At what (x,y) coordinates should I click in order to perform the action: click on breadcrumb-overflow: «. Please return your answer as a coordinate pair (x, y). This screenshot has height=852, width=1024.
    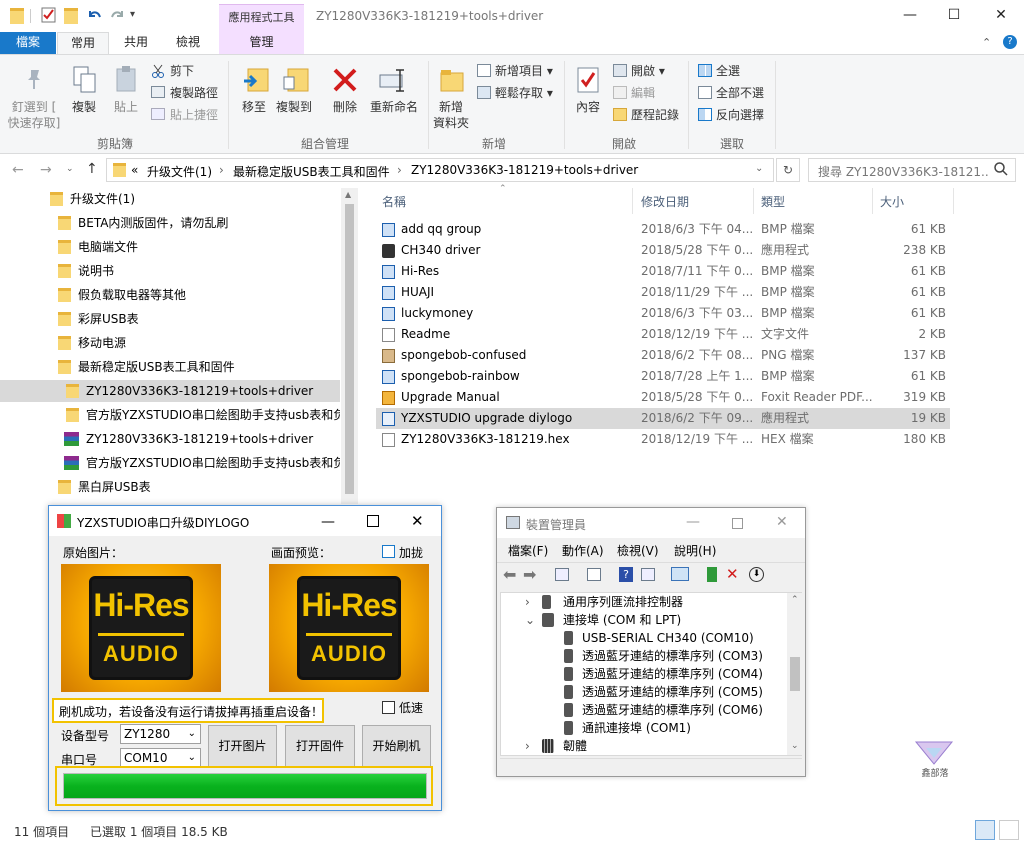
    Looking at the image, I should click on (134, 170).